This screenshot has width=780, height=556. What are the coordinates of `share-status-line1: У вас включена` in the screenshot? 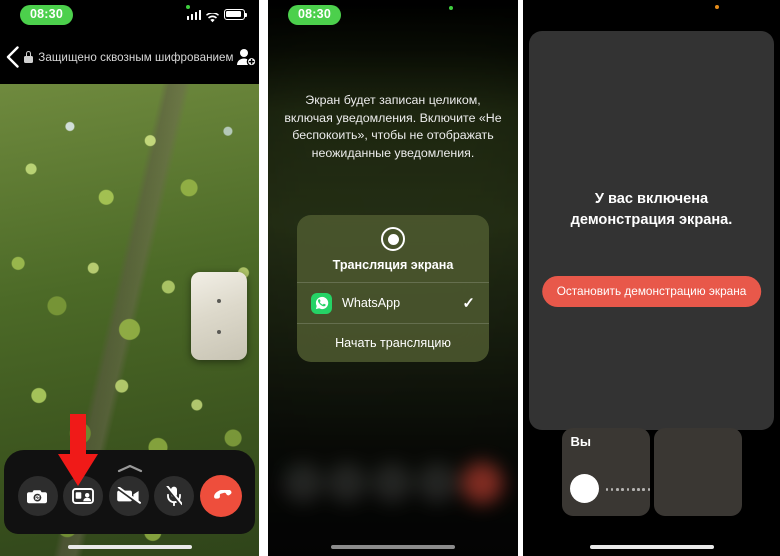 It's located at (651, 199).